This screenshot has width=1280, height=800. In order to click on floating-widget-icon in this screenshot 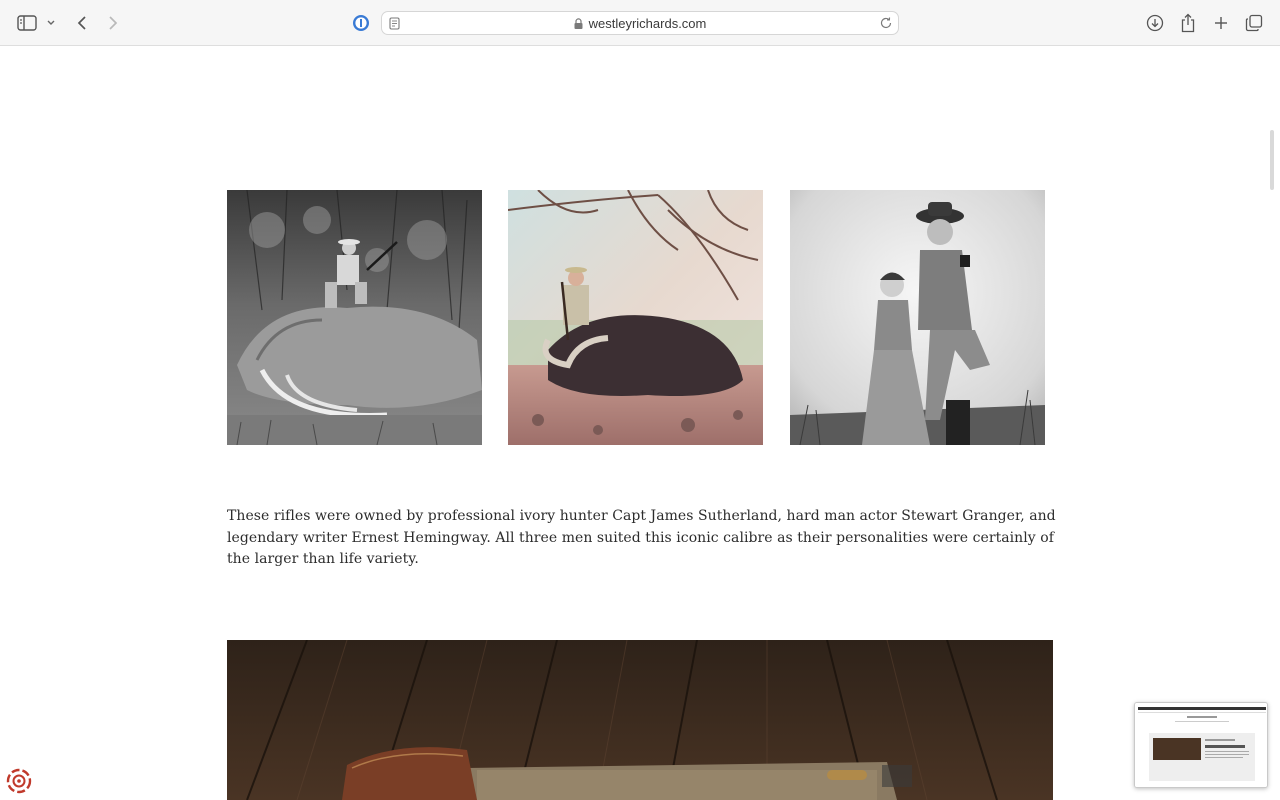, I will do `click(19, 781)`.